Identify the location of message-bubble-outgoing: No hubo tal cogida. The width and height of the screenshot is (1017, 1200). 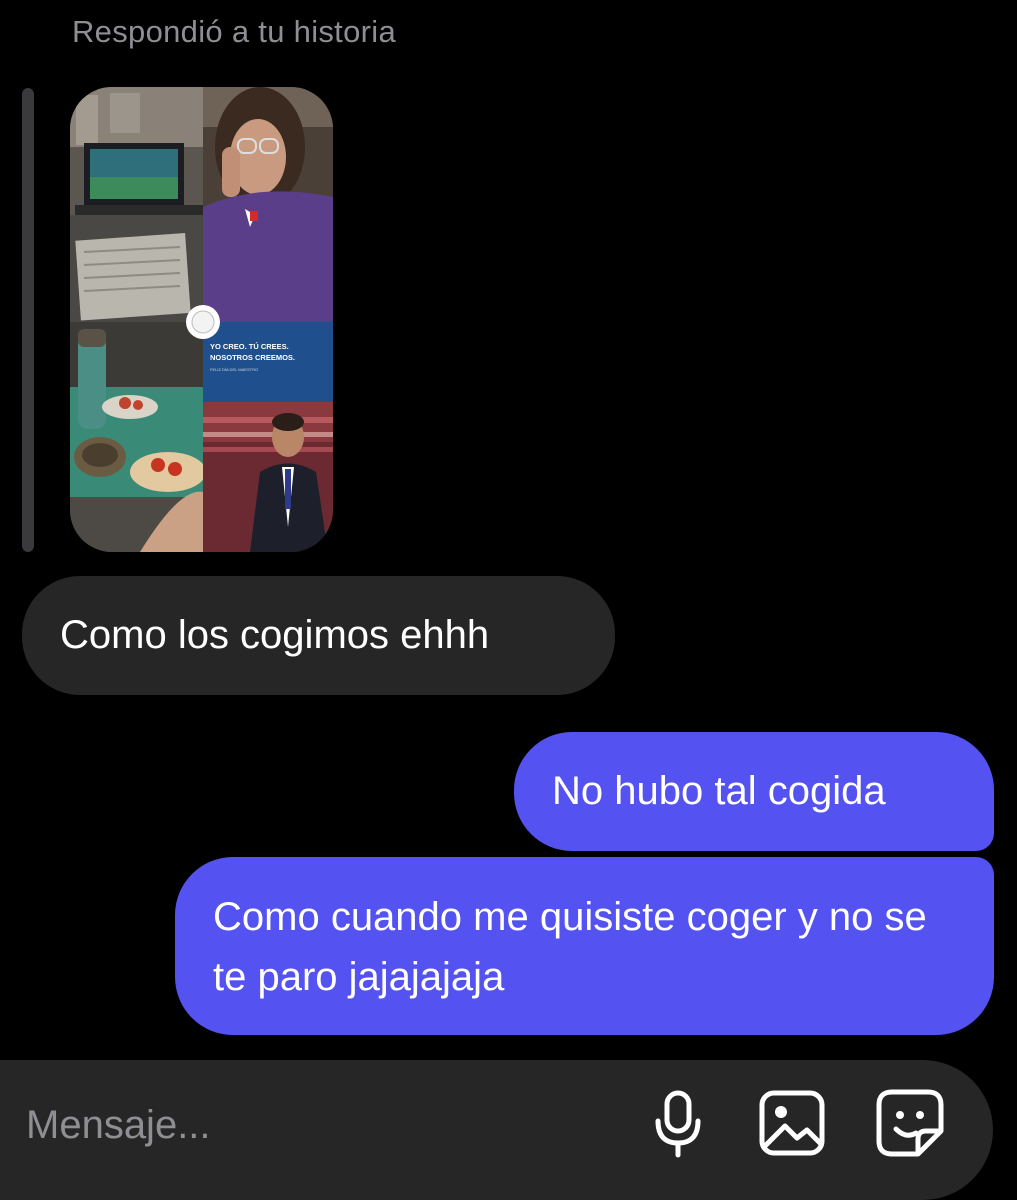
(754, 791).